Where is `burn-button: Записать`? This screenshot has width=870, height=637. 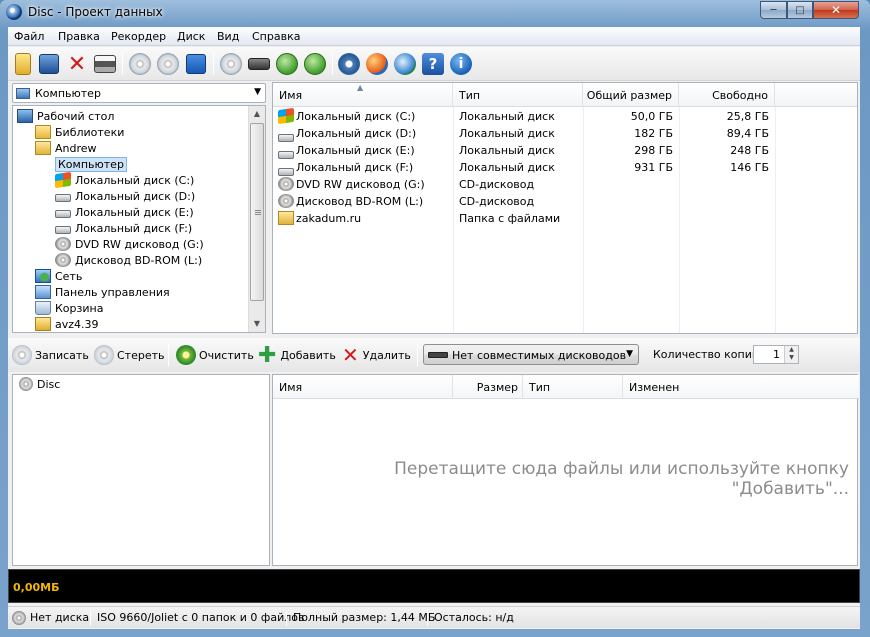
burn-button: Записать is located at coordinates (50, 355).